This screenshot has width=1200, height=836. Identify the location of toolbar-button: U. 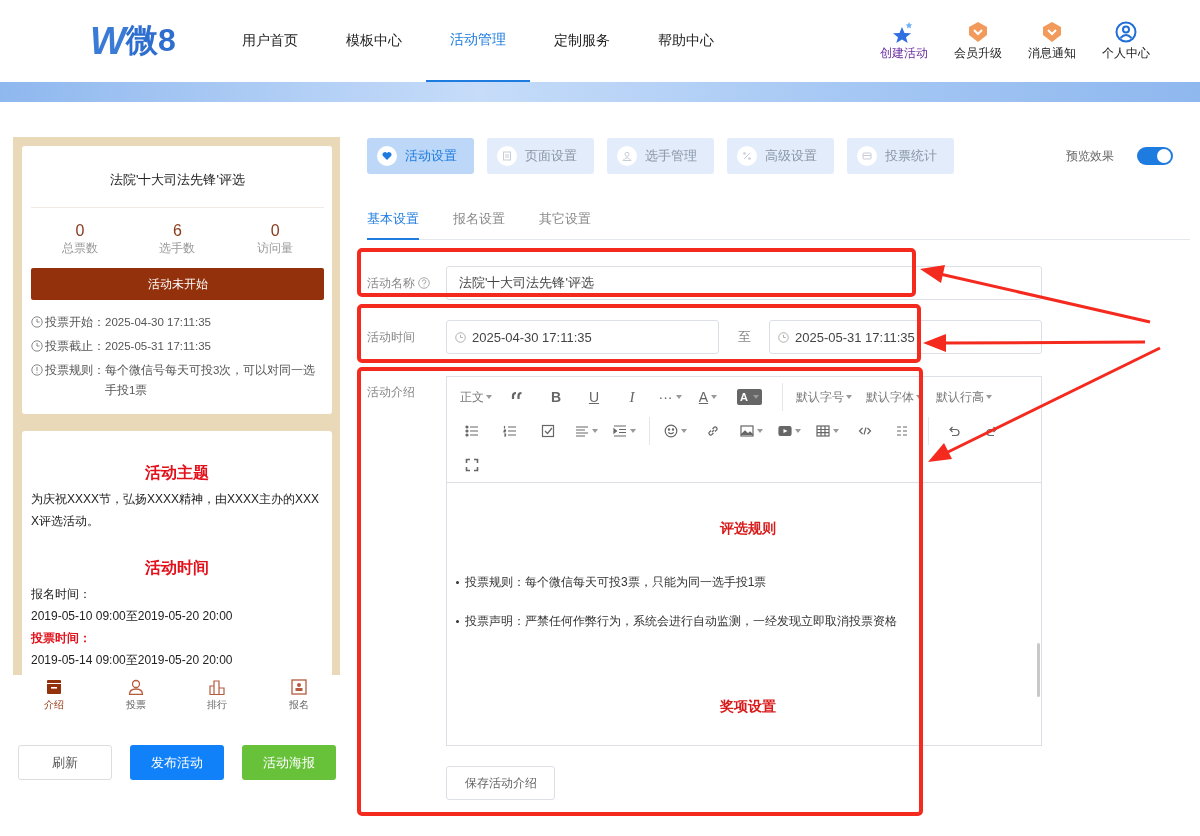
(594, 397).